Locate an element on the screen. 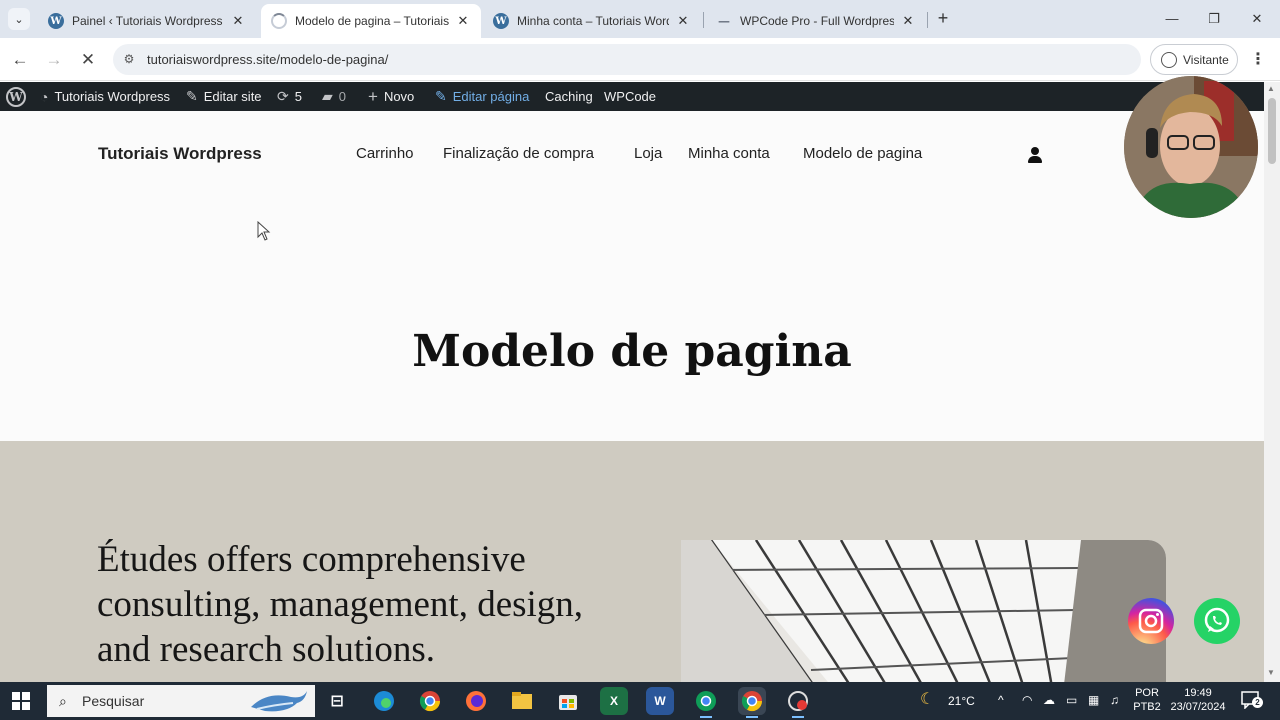 This screenshot has width=1280, height=720. notification-center-button: 2 is located at coordinates (1251, 700).